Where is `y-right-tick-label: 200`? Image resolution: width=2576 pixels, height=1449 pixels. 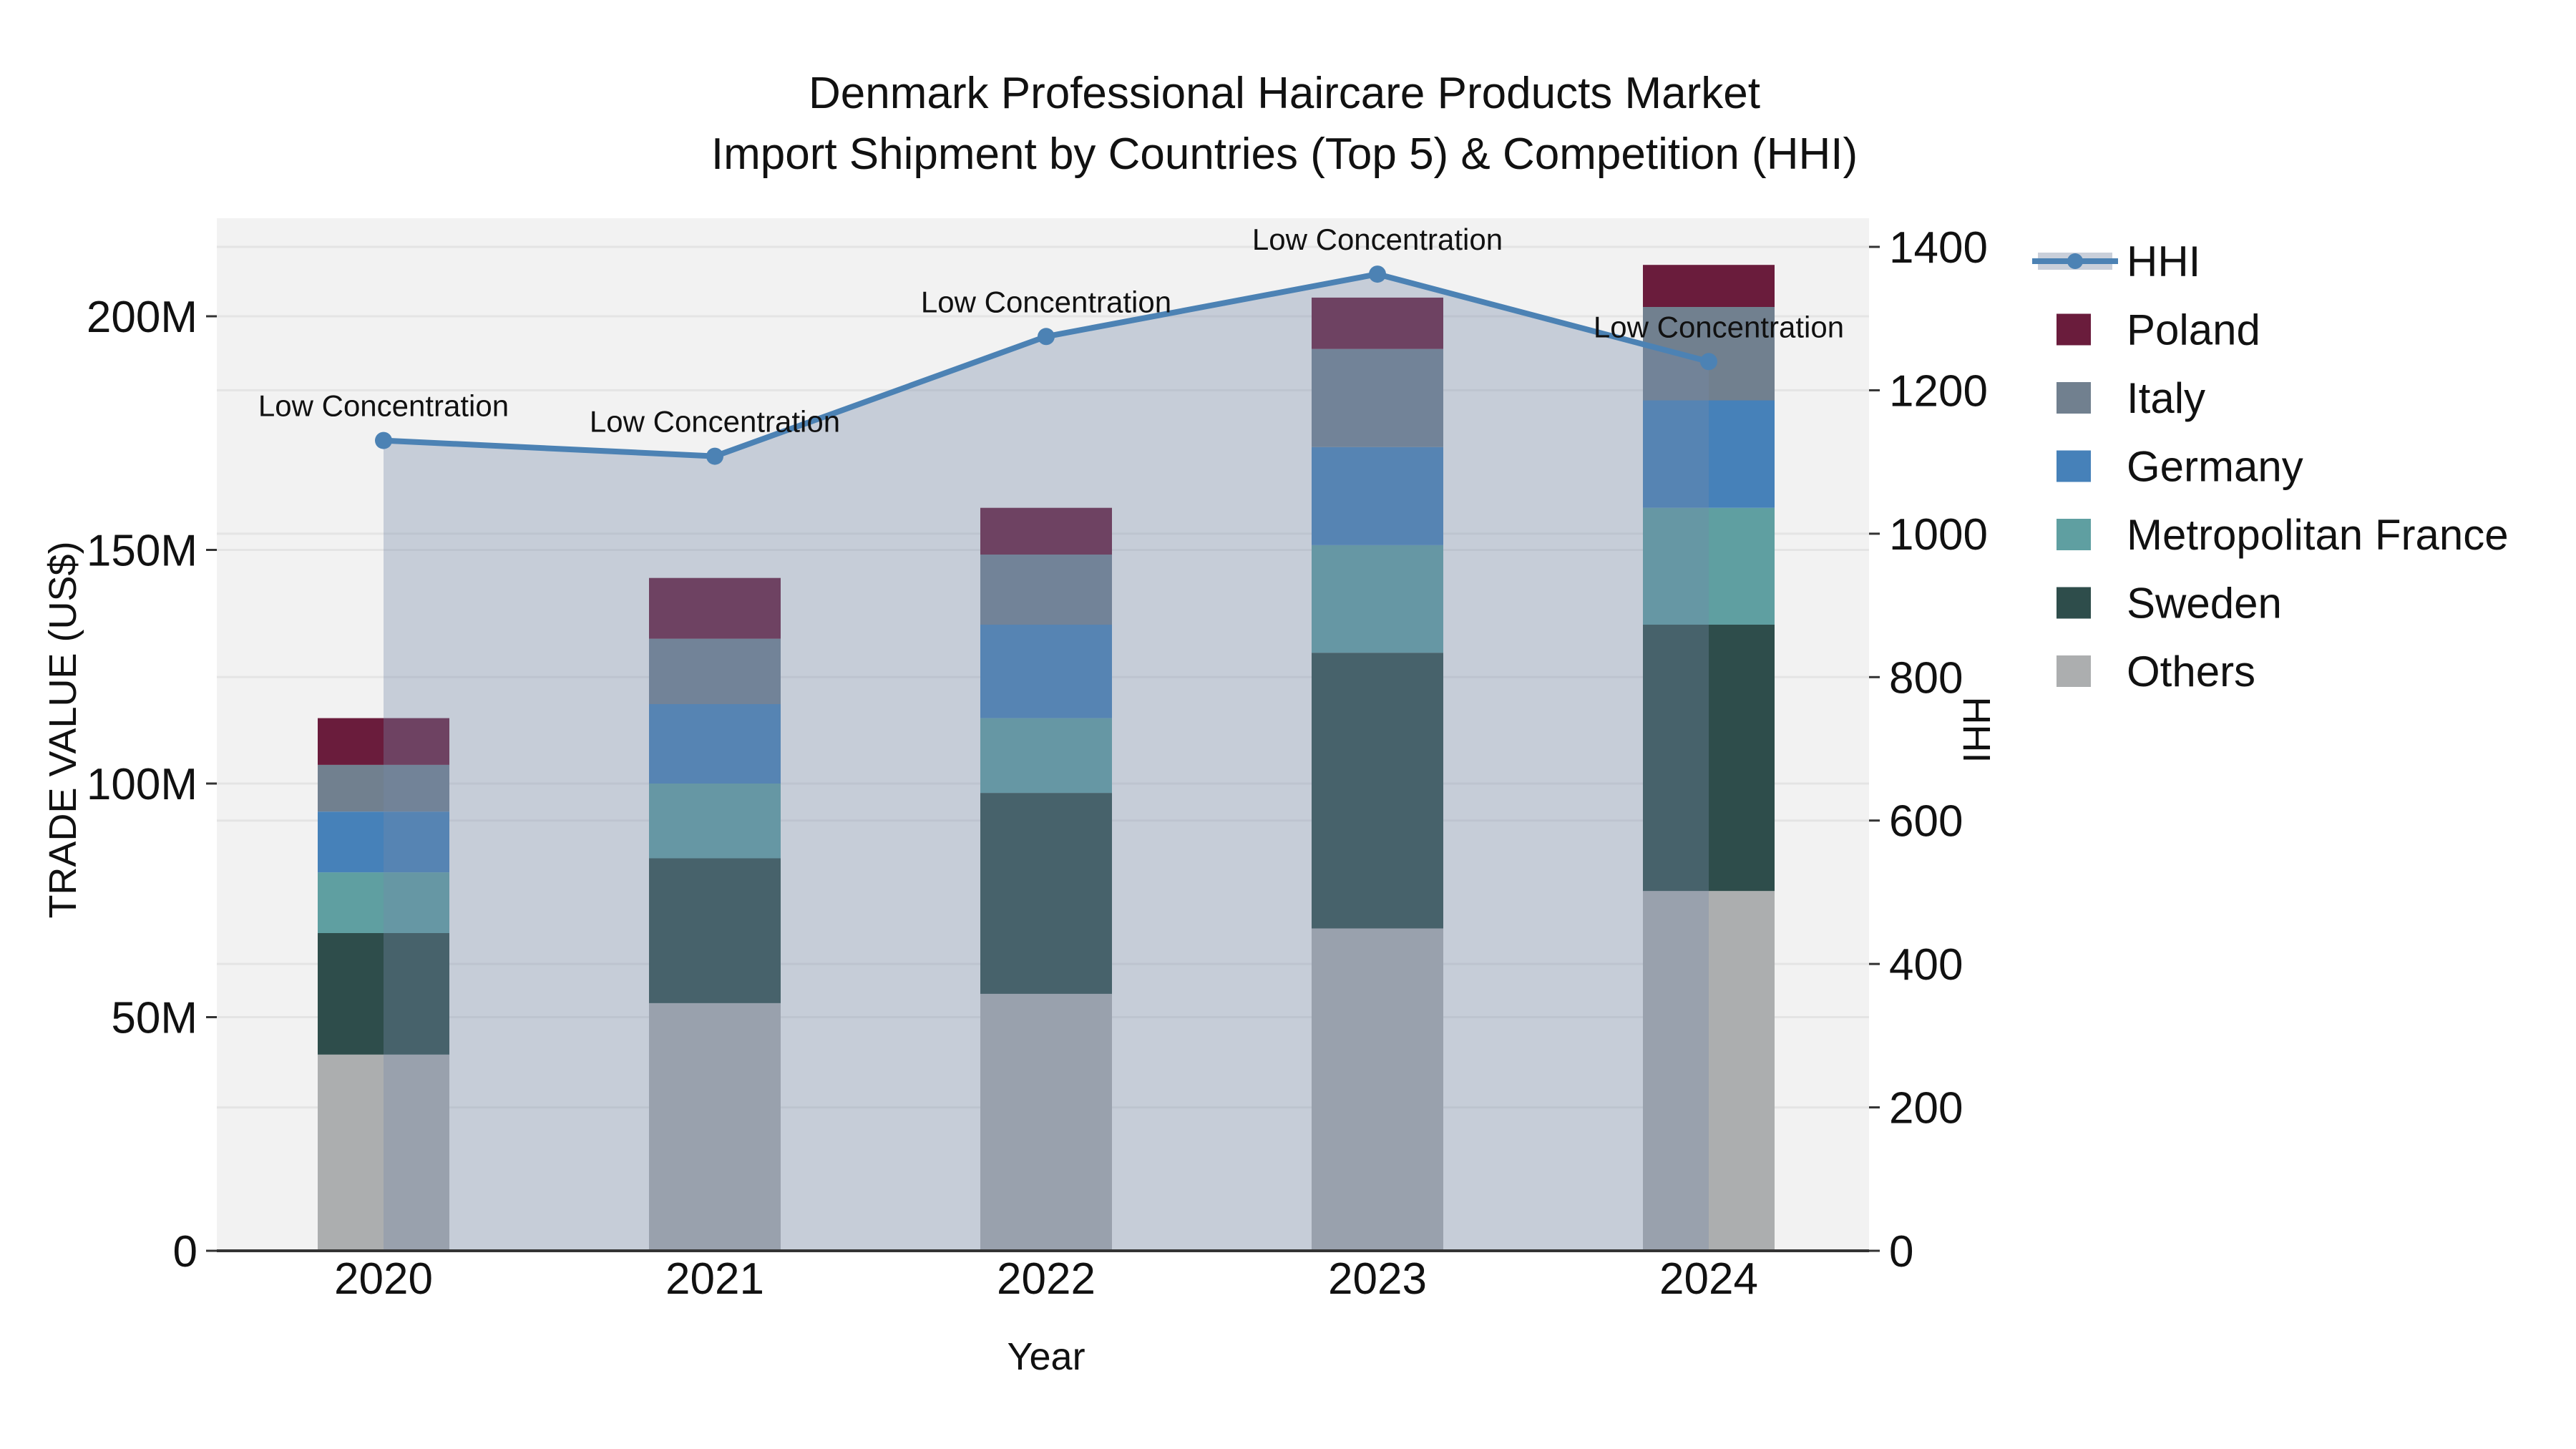
y-right-tick-label: 200 is located at coordinates (1926, 1108).